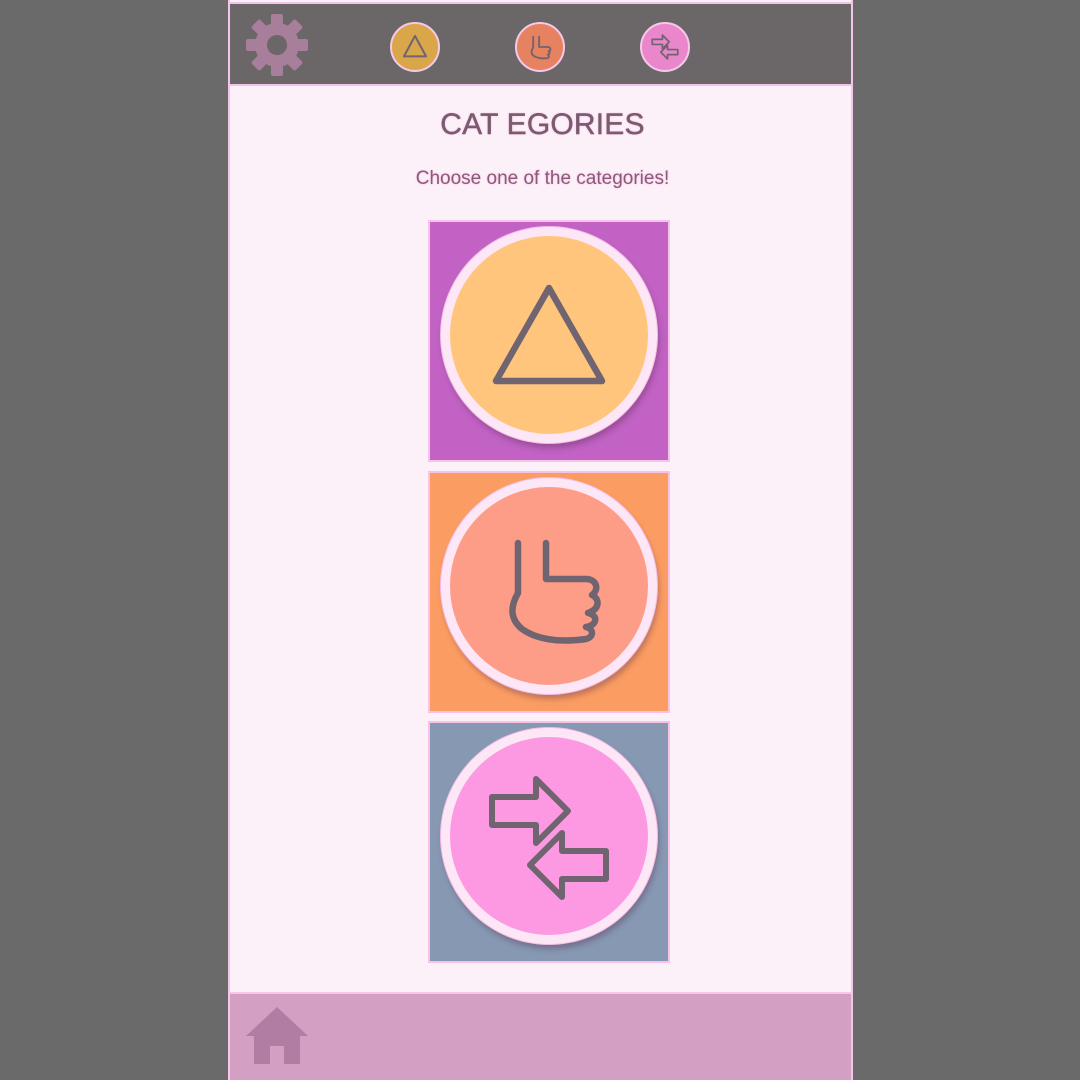 This screenshot has height=1080, width=1080. What do you see at coordinates (540, 1036) in the screenshot?
I see `bottom-toolbar` at bounding box center [540, 1036].